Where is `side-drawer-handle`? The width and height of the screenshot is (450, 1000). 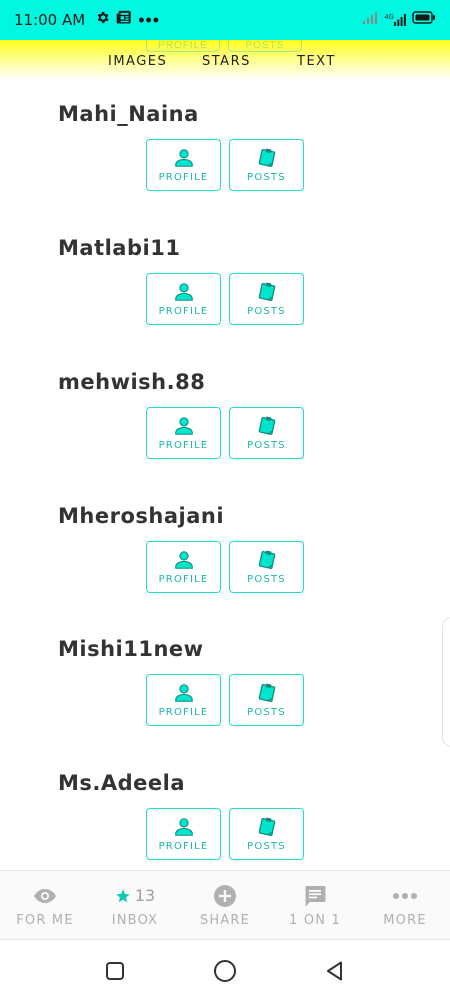 side-drawer-handle is located at coordinates (446, 682).